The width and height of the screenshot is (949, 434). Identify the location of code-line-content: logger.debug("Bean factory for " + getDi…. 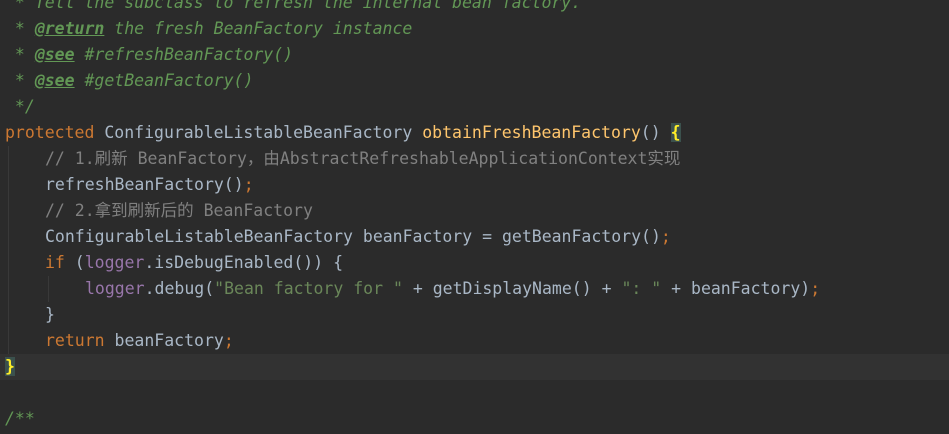
(412, 288).